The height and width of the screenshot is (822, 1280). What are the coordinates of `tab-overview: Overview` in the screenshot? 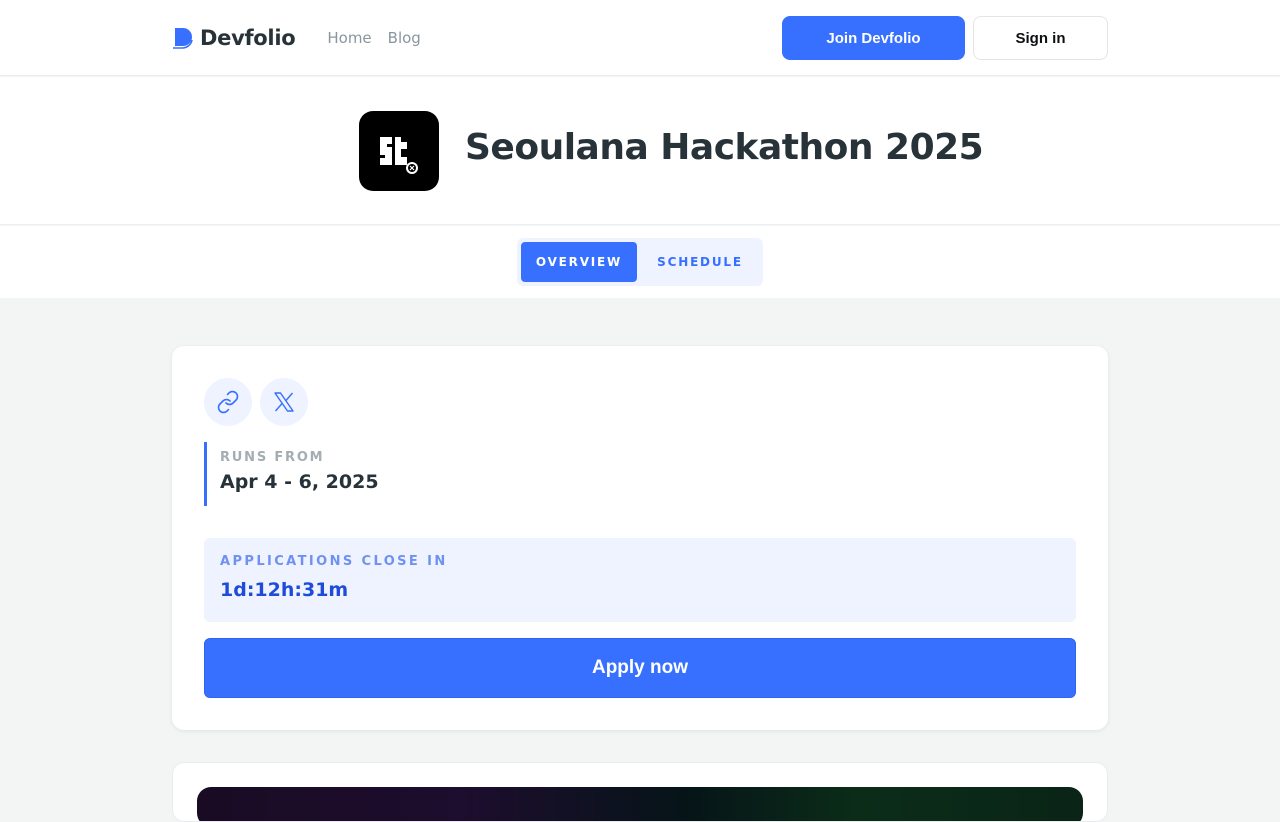 It's located at (579, 262).